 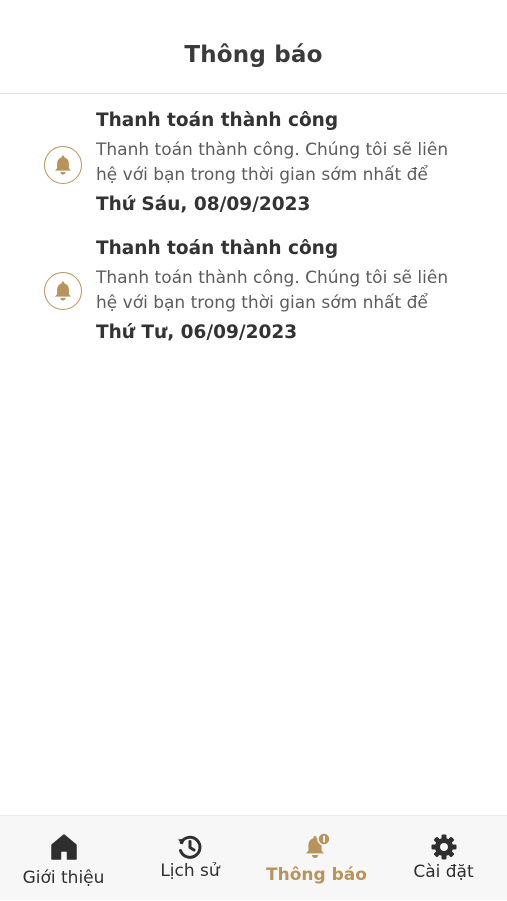 I want to click on tab-cai-dat: Cài đặt, so click(x=443, y=858).